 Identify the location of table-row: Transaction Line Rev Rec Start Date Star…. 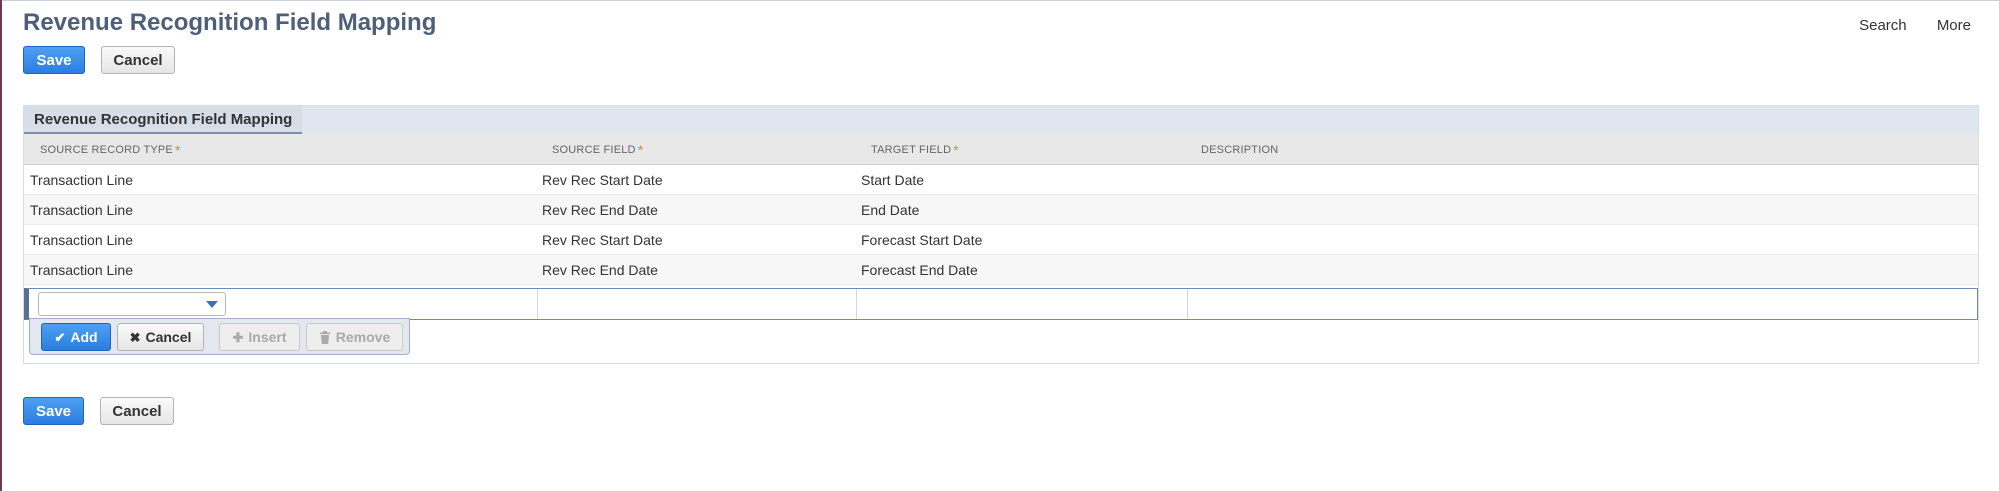
(1001, 180).